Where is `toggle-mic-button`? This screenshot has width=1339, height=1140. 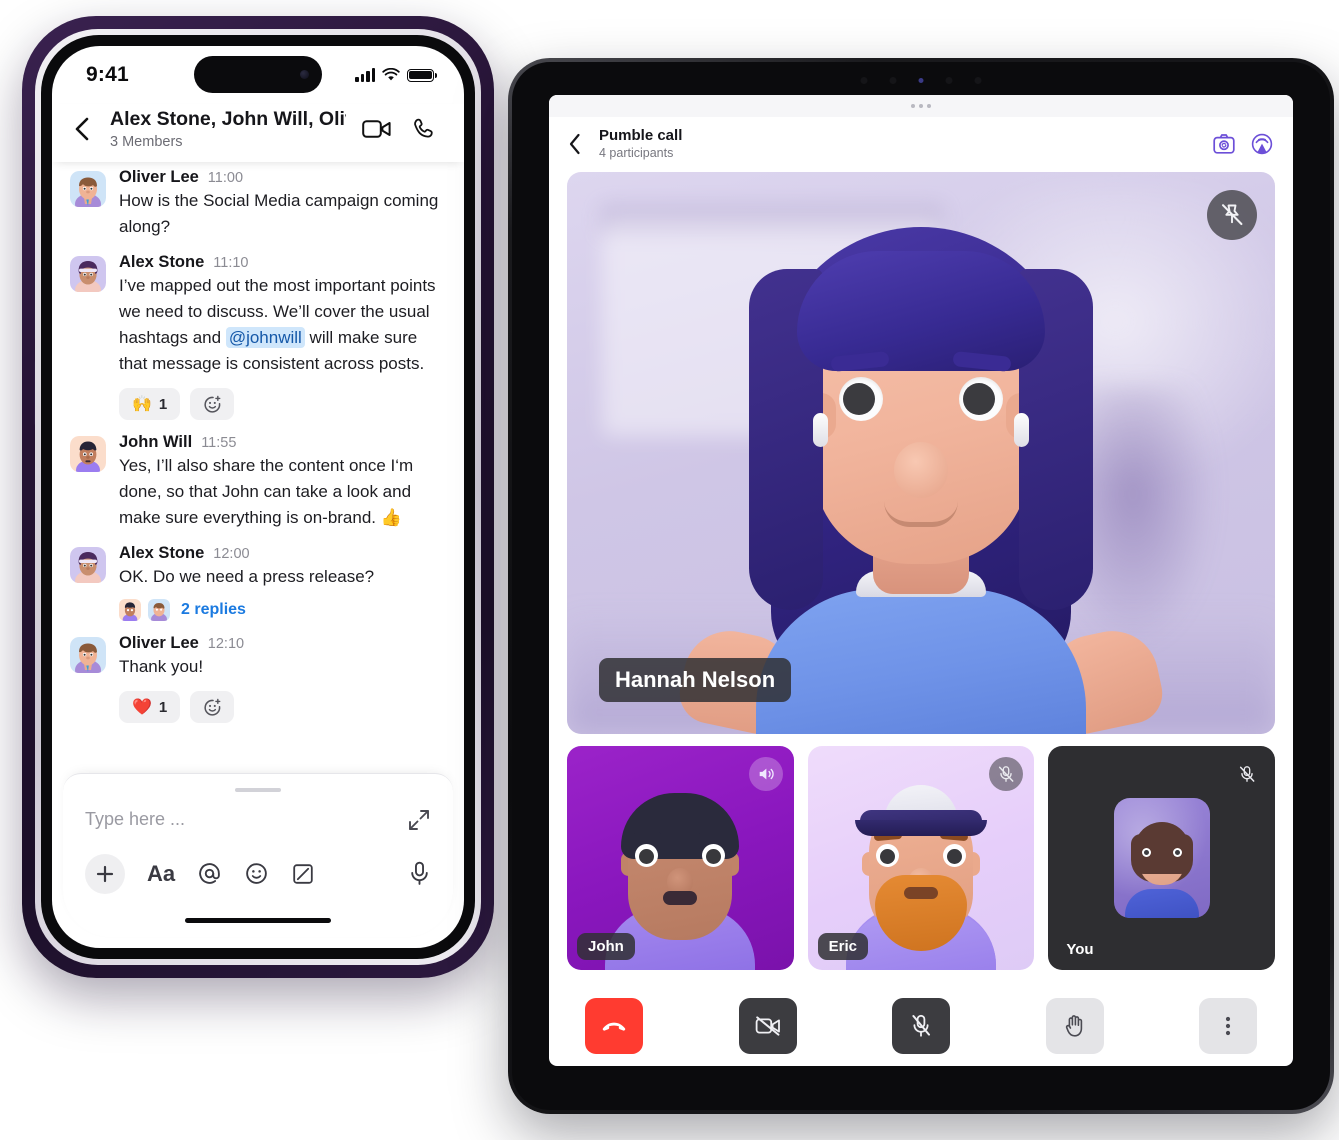 toggle-mic-button is located at coordinates (921, 1026).